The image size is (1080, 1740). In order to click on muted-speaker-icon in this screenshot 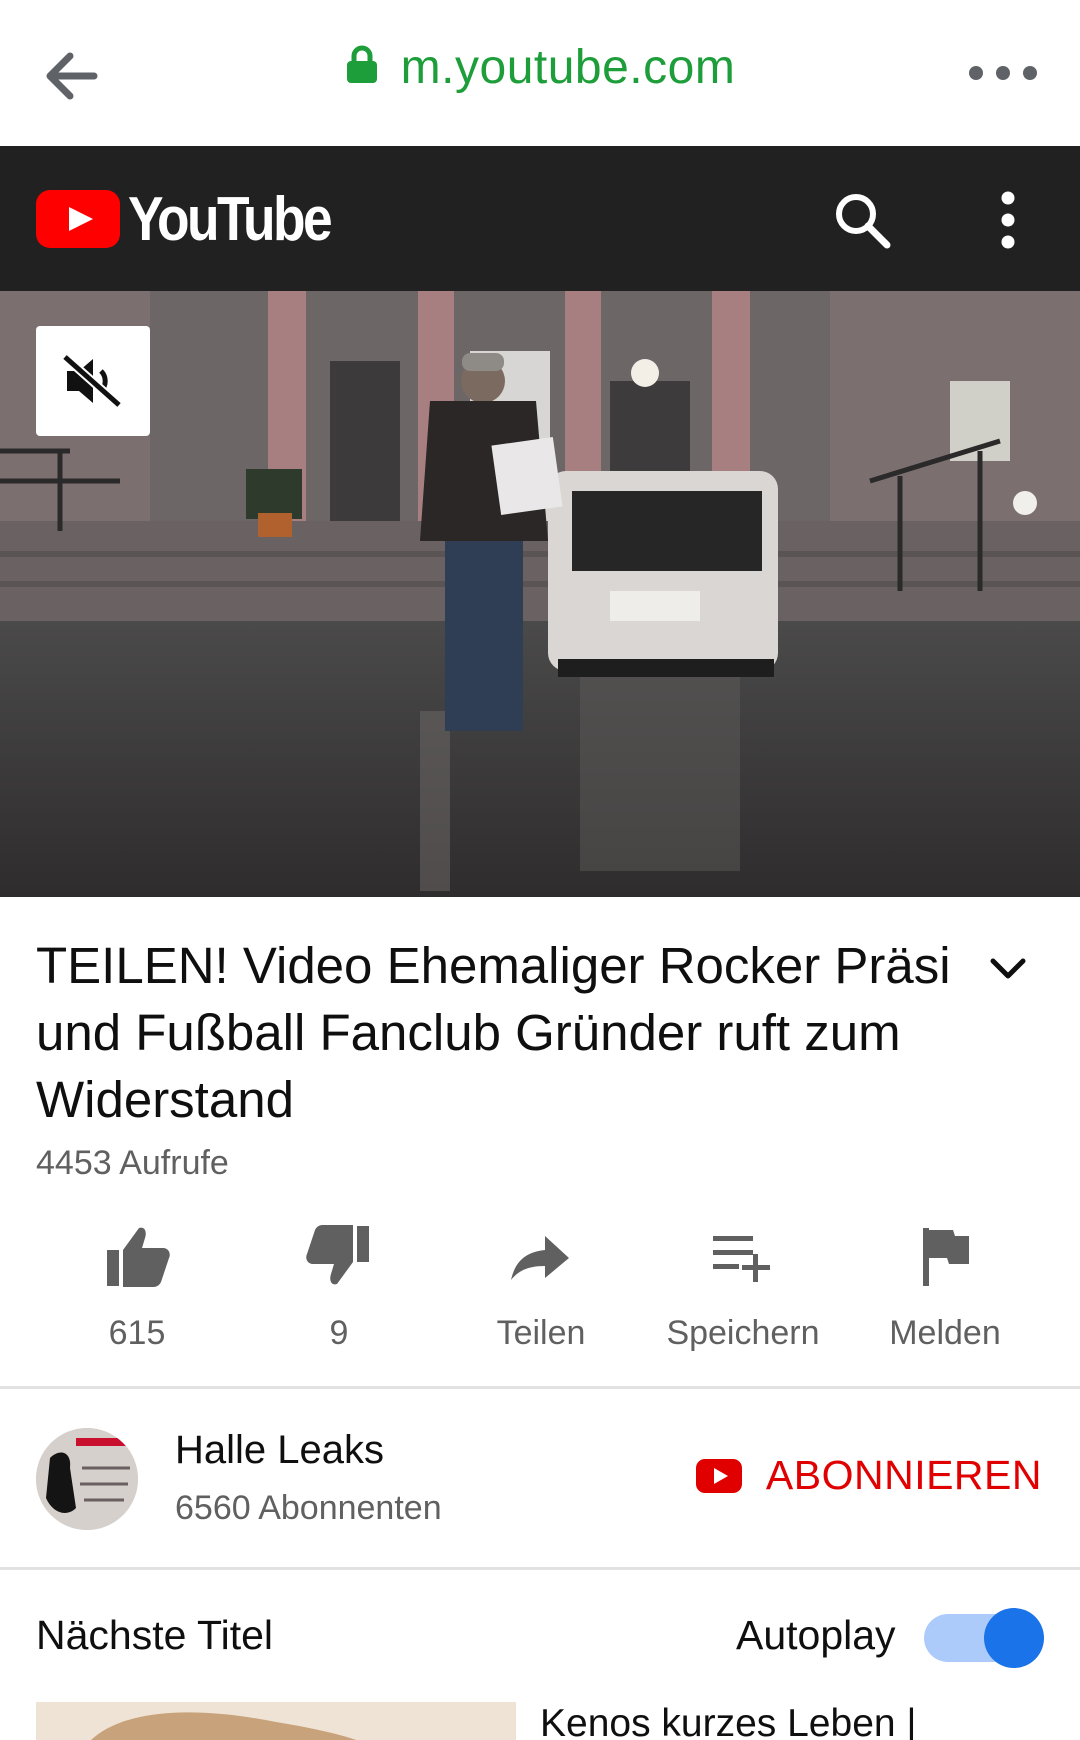, I will do `click(92, 381)`.